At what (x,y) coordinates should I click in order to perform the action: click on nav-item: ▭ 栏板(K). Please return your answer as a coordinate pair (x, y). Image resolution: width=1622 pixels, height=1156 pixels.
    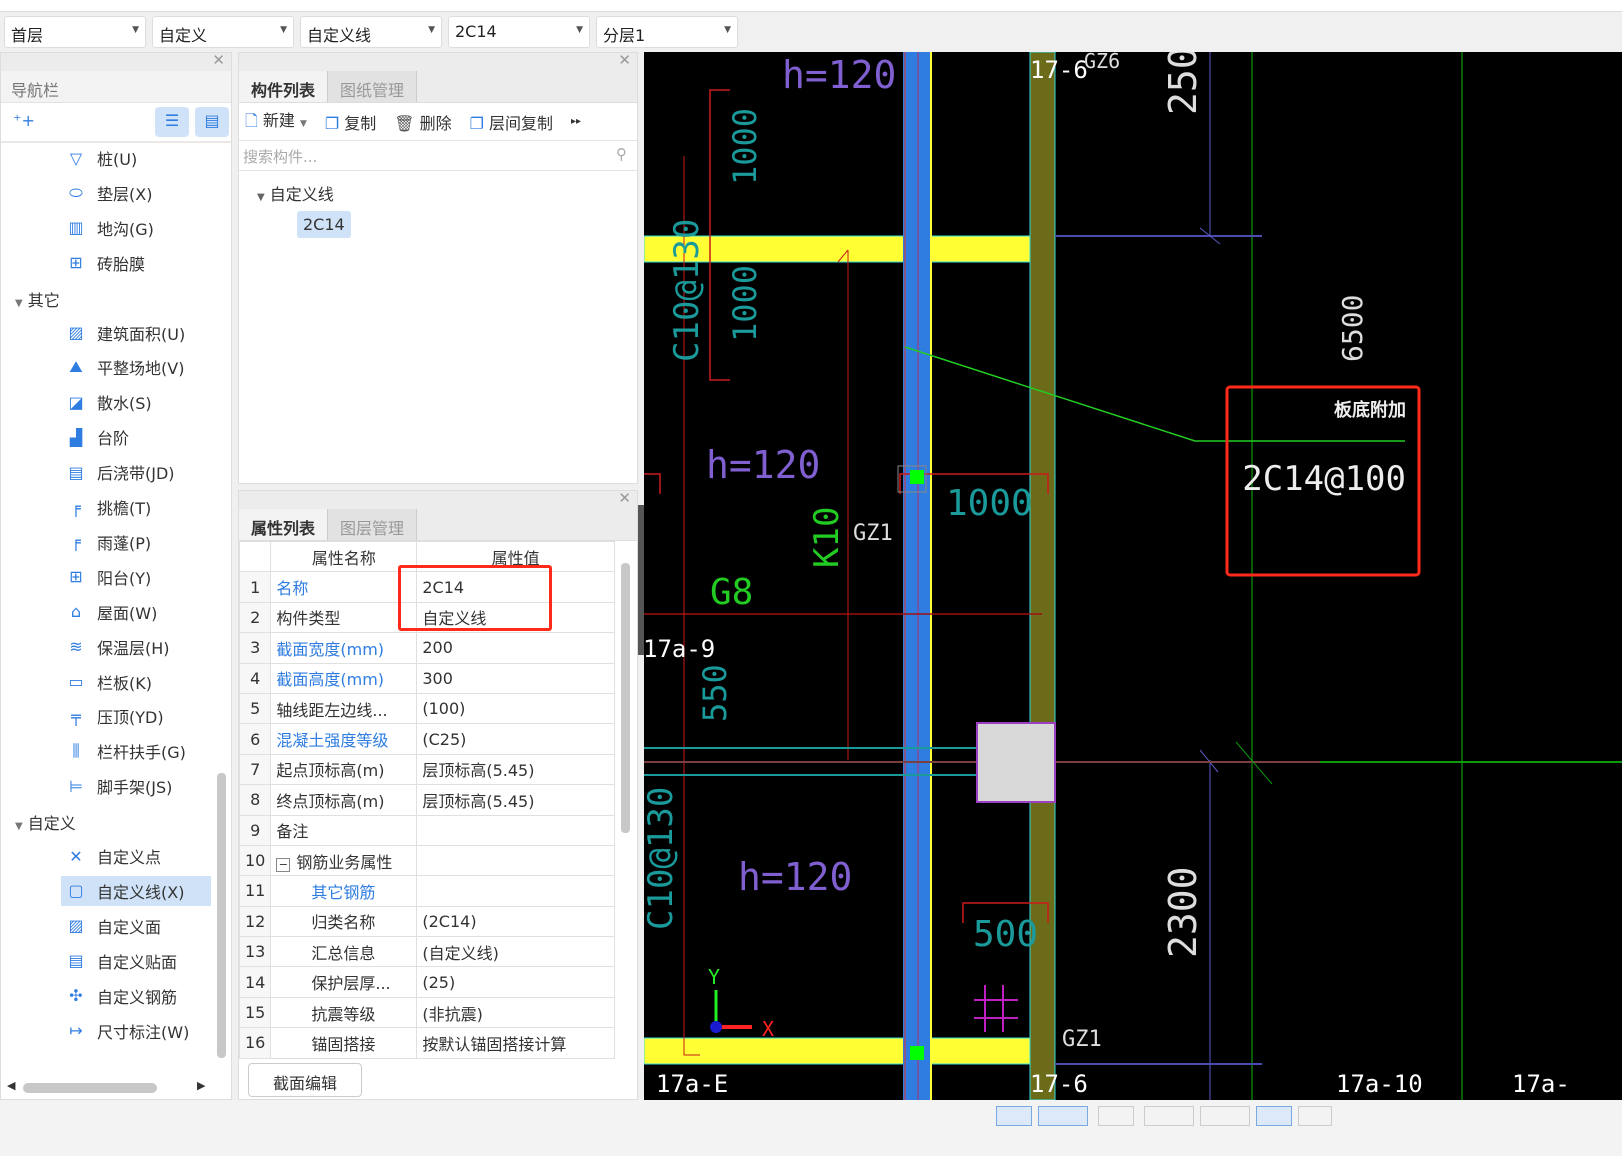
    Looking at the image, I should click on (136, 682).